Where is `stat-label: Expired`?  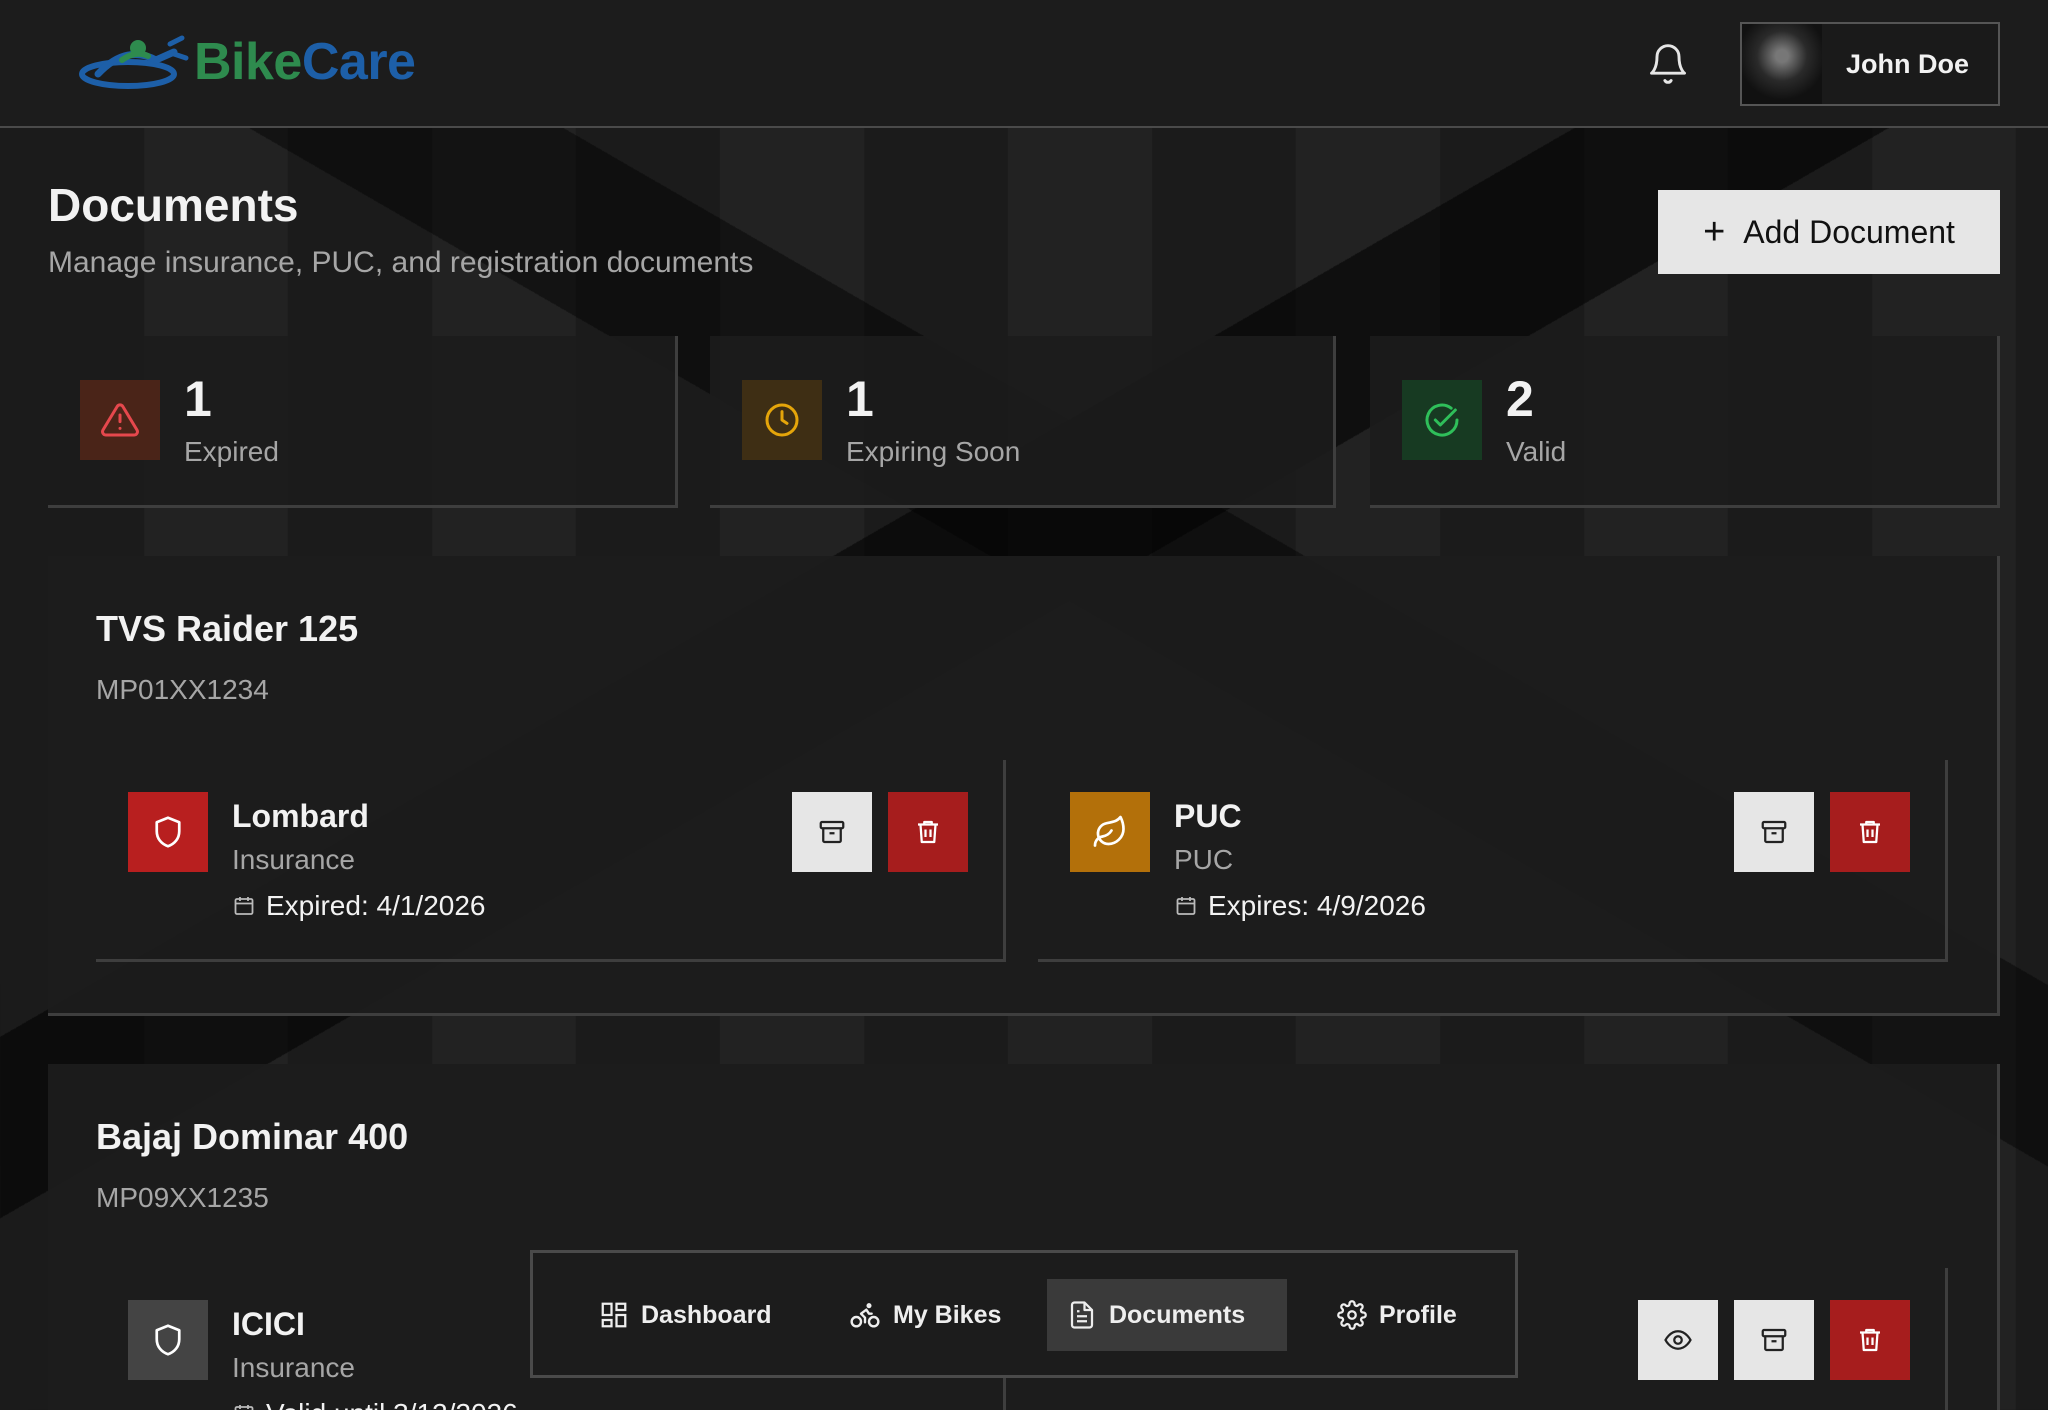
stat-label: Expired is located at coordinates (231, 451).